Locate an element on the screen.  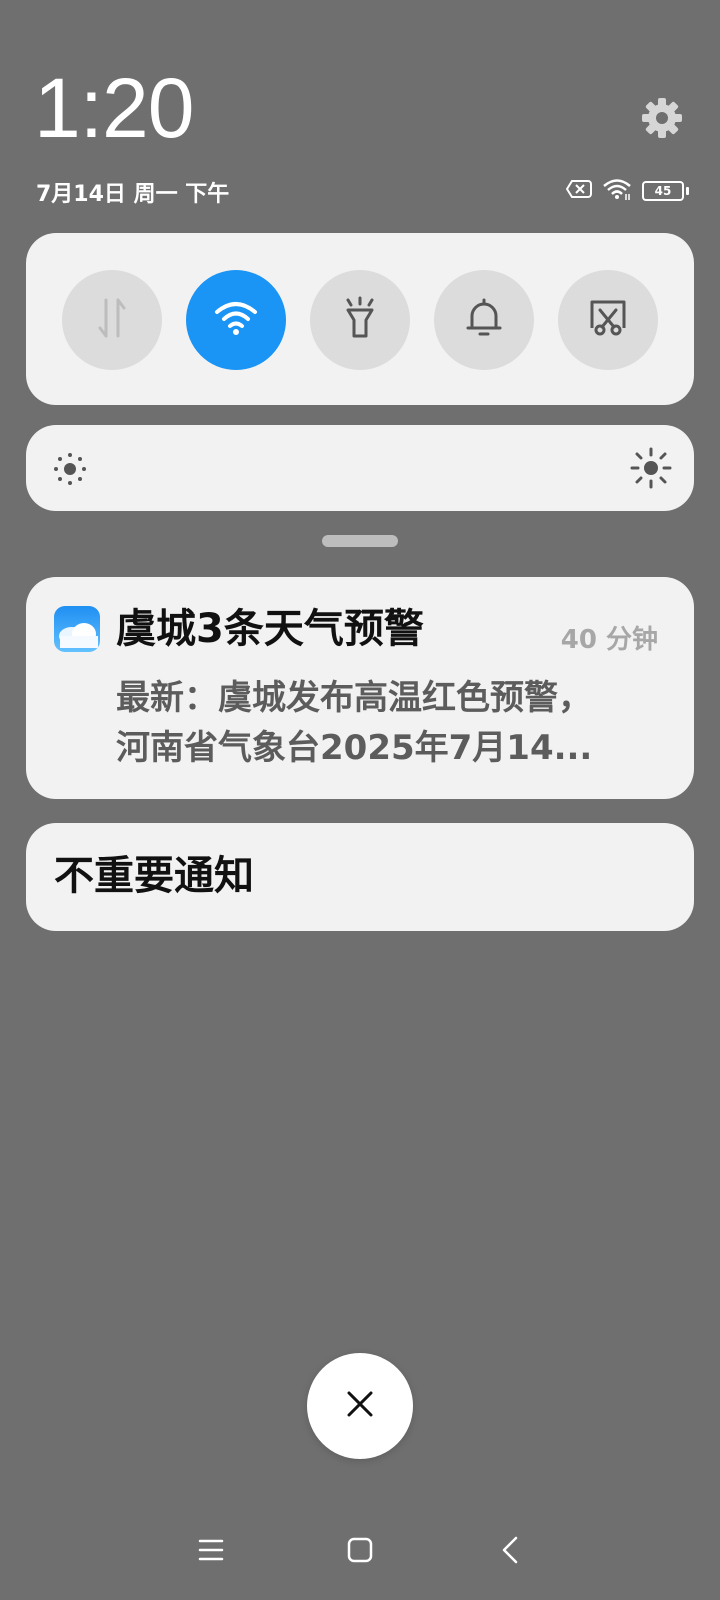
menu-icon is located at coordinates (211, 1552).